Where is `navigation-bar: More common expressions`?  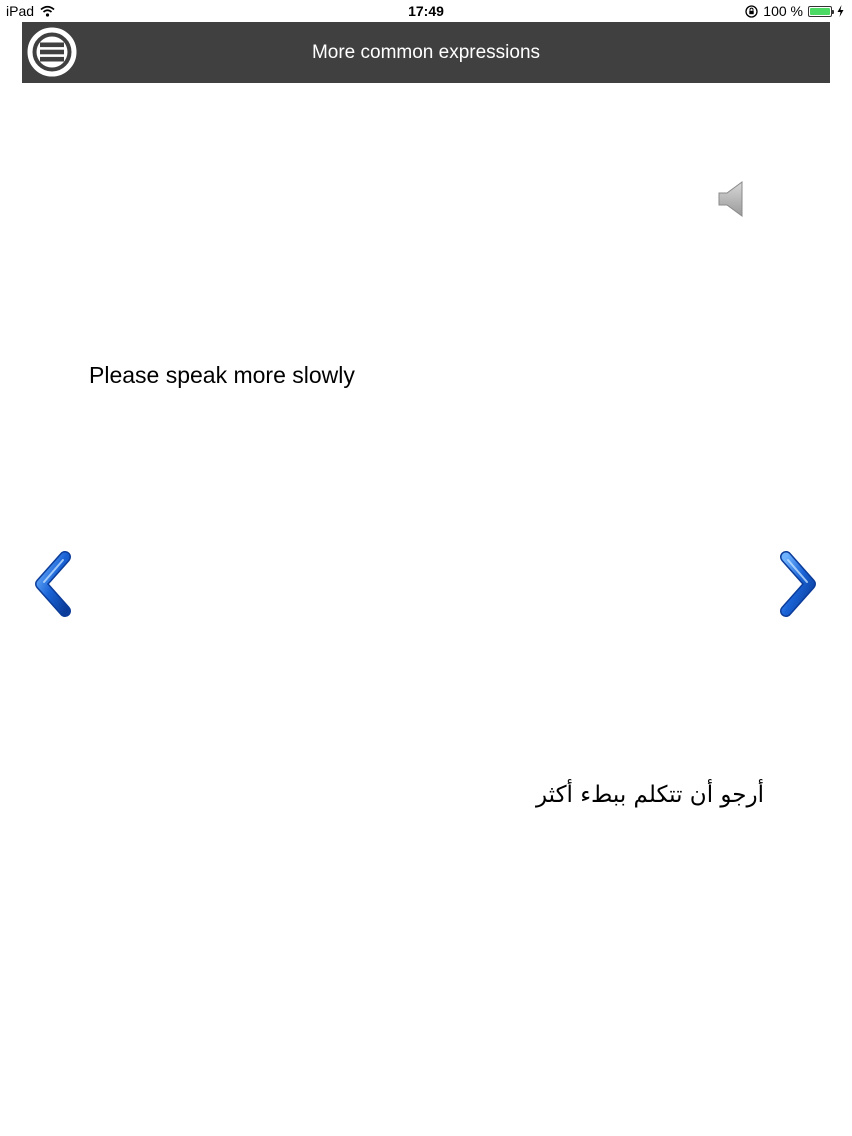
navigation-bar: More common expressions is located at coordinates (426, 52).